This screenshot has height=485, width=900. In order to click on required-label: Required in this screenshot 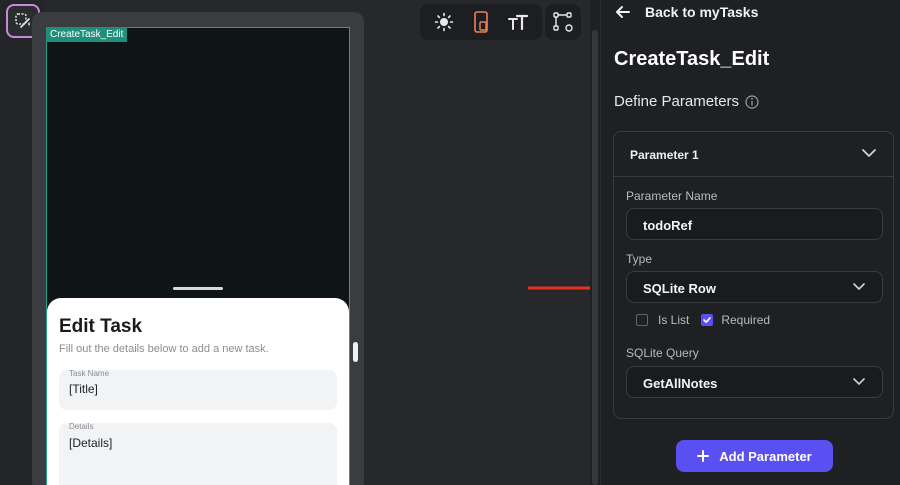, I will do `click(746, 320)`.